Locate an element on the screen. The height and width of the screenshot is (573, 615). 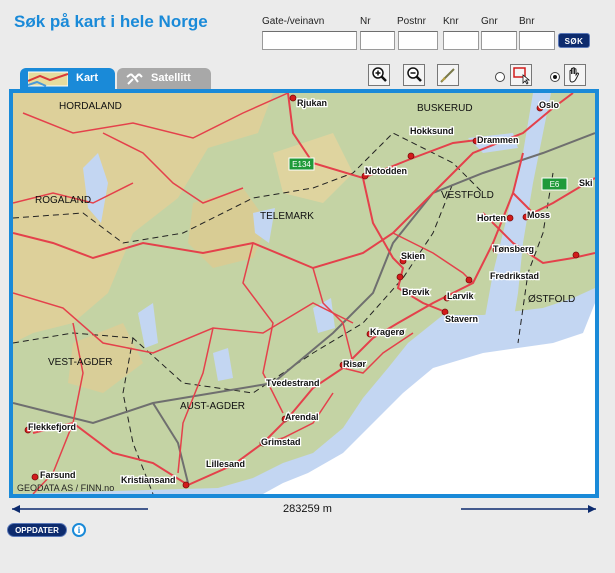
zoom-in-icon is located at coordinates (379, 74).